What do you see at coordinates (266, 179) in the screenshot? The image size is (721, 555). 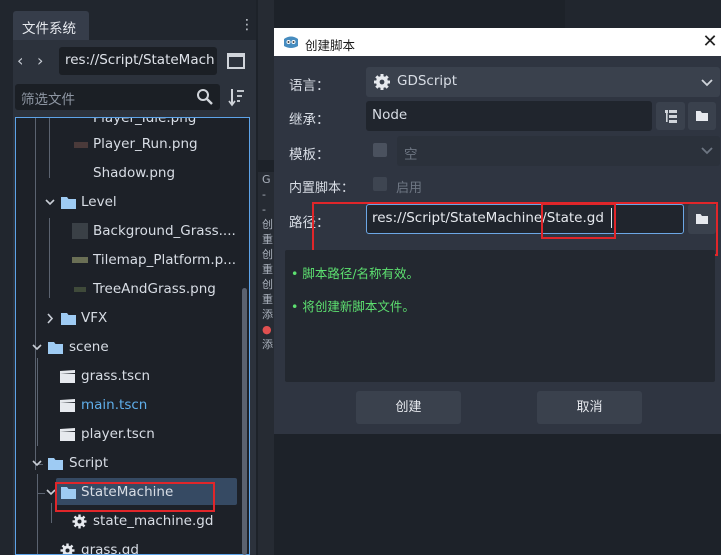 I see `log-char: G` at bounding box center [266, 179].